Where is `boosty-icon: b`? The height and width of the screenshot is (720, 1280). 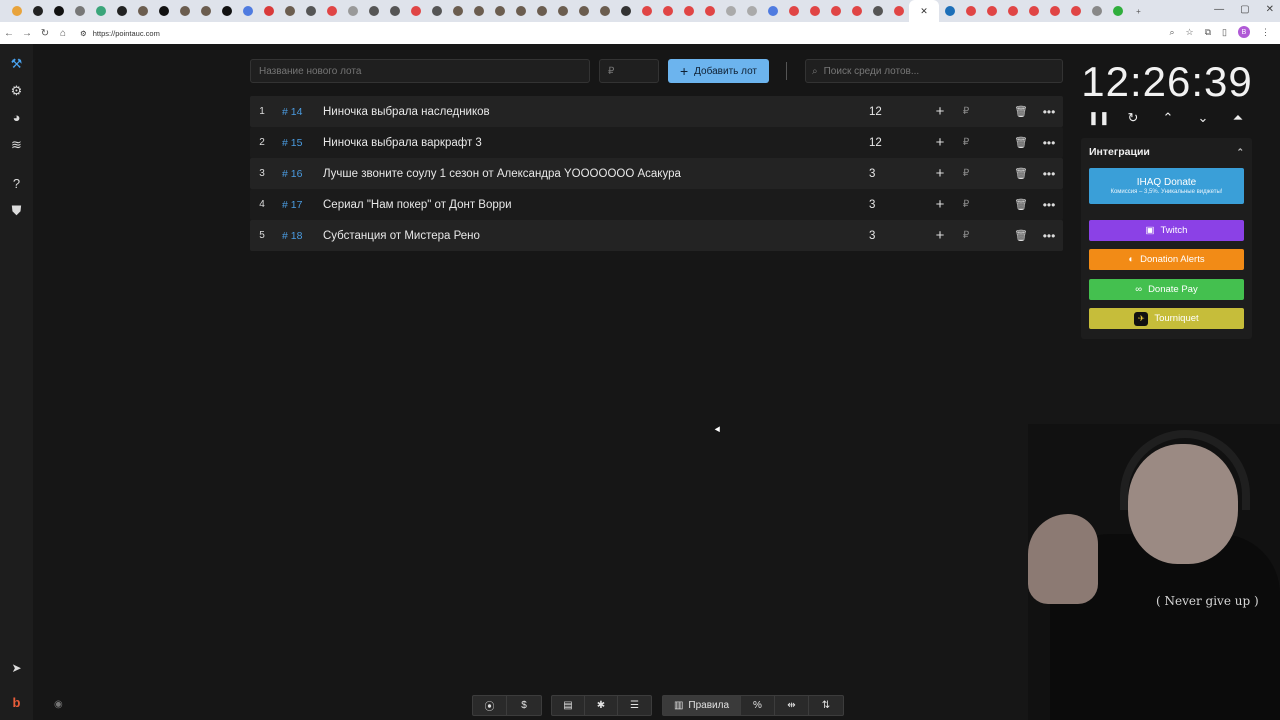 boosty-icon: b is located at coordinates (17, 702).